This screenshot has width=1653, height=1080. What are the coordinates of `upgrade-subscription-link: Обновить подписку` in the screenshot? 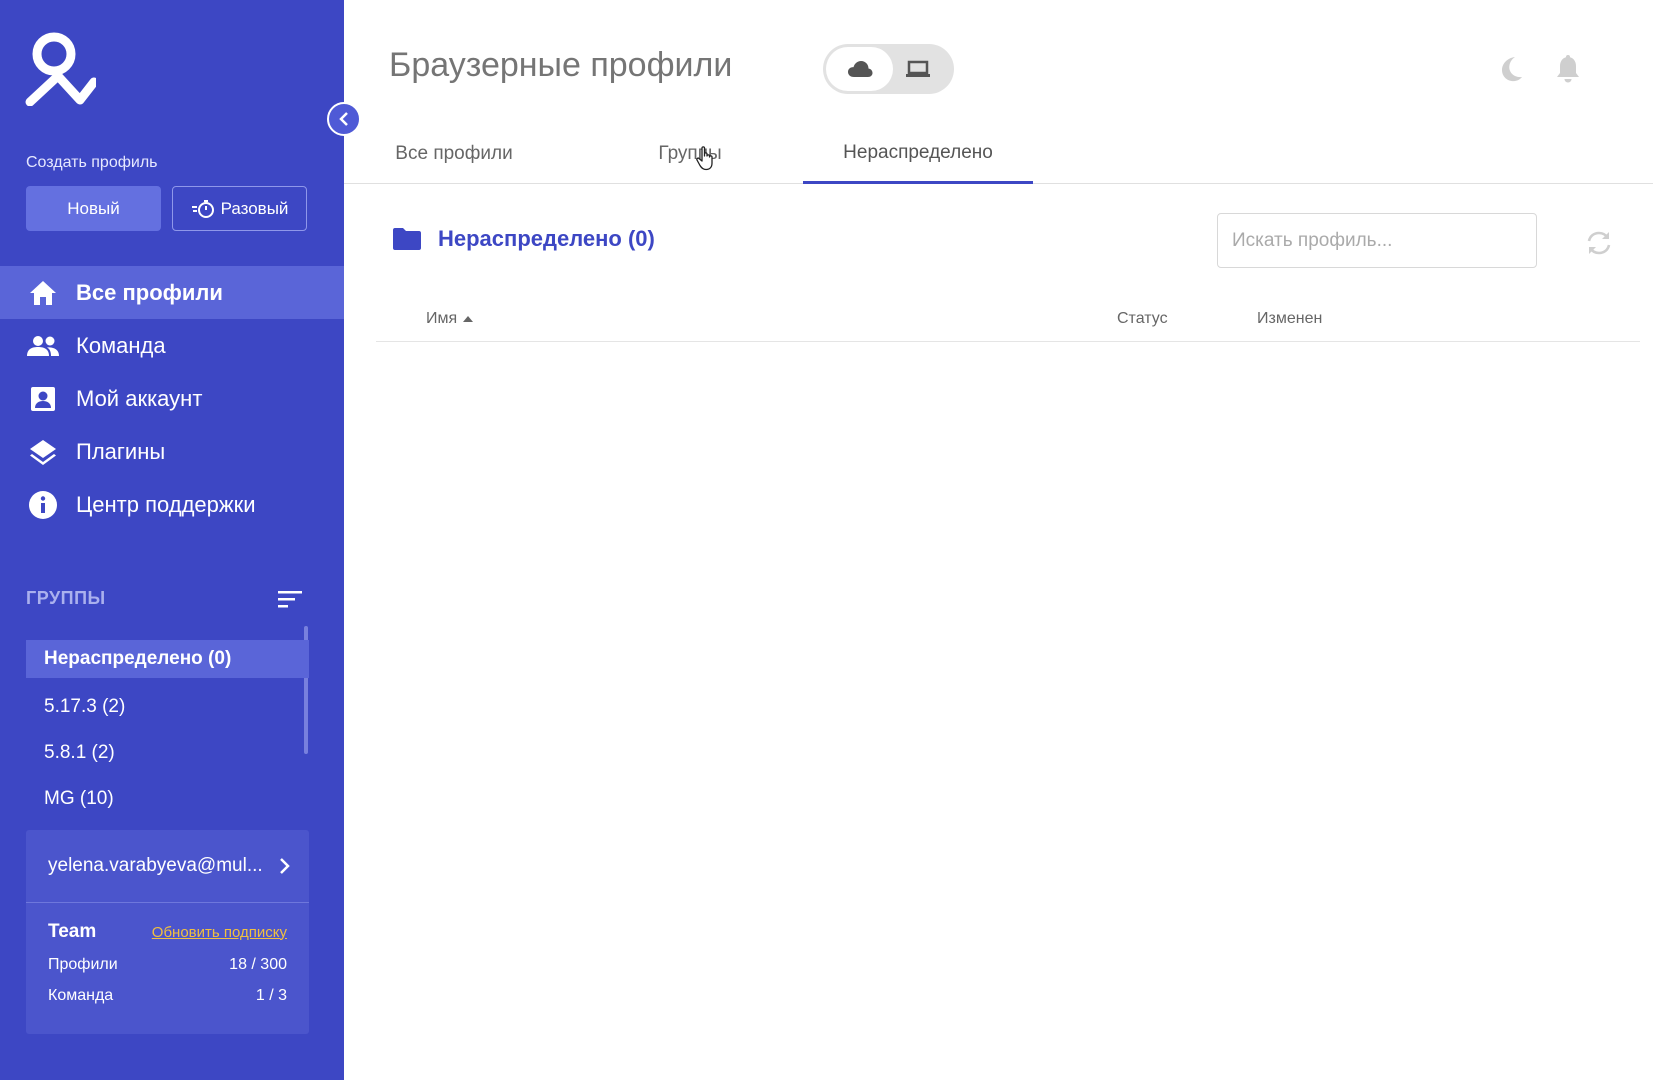 It's located at (219, 932).